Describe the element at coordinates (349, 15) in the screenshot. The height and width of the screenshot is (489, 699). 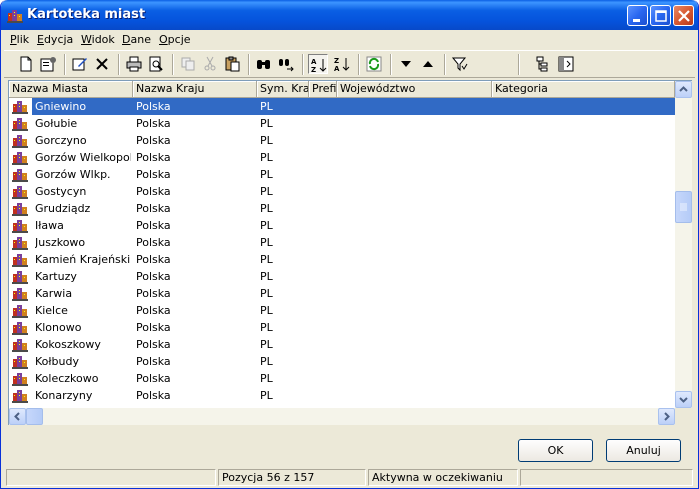
I see `title-bar: Kartoteka miast` at that location.